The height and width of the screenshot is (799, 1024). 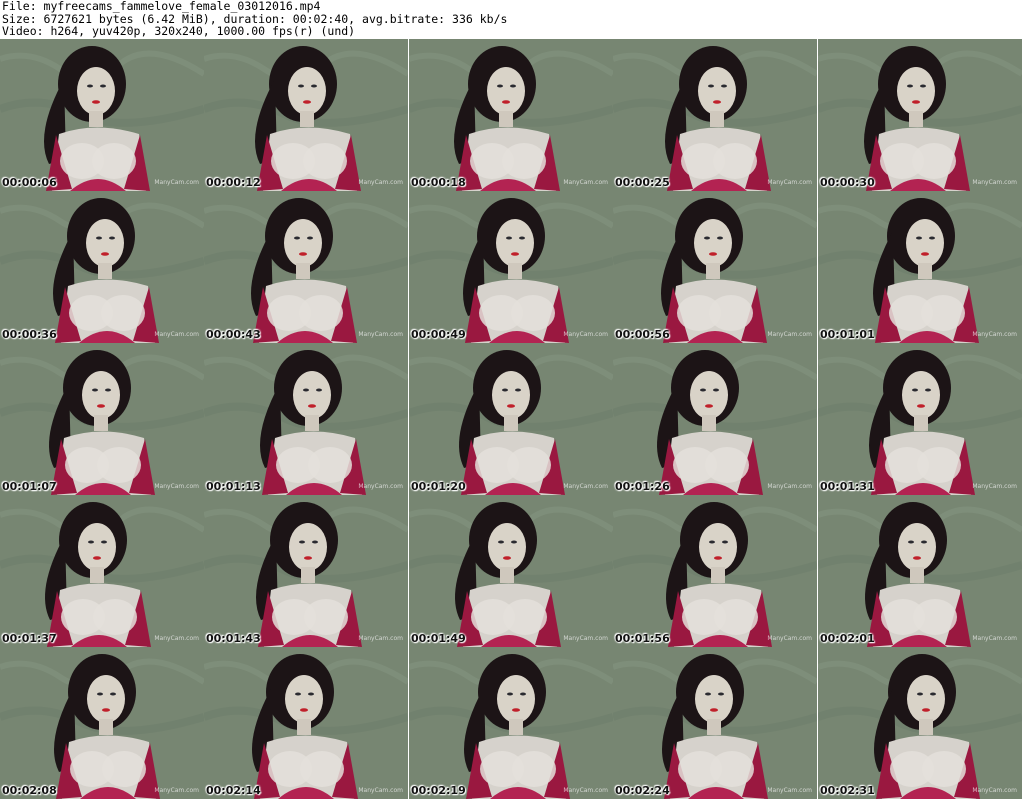 I want to click on frame-timestamp: 00:00:12, so click(x=233, y=182).